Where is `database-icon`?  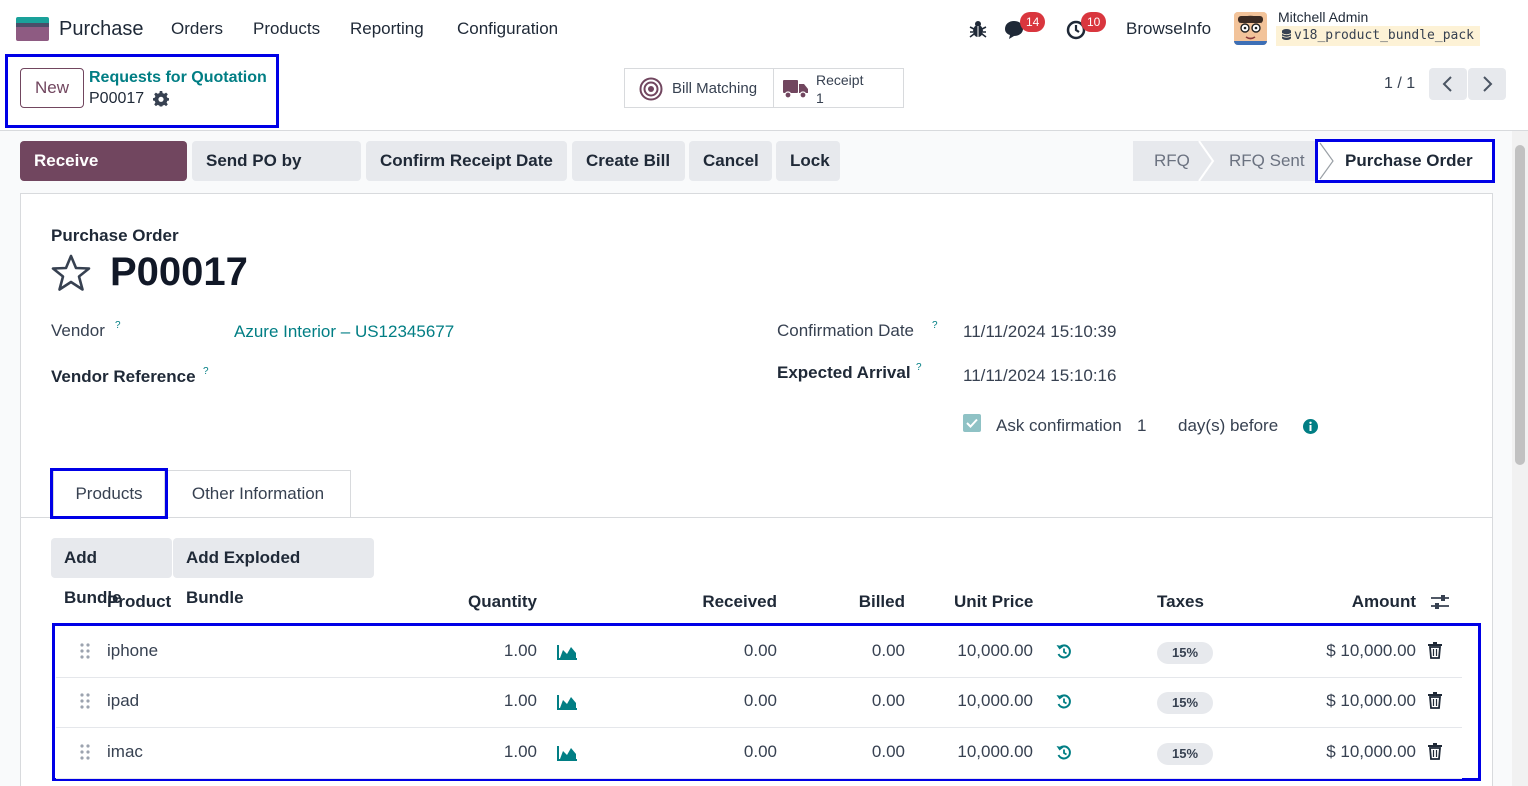 database-icon is located at coordinates (1286, 34).